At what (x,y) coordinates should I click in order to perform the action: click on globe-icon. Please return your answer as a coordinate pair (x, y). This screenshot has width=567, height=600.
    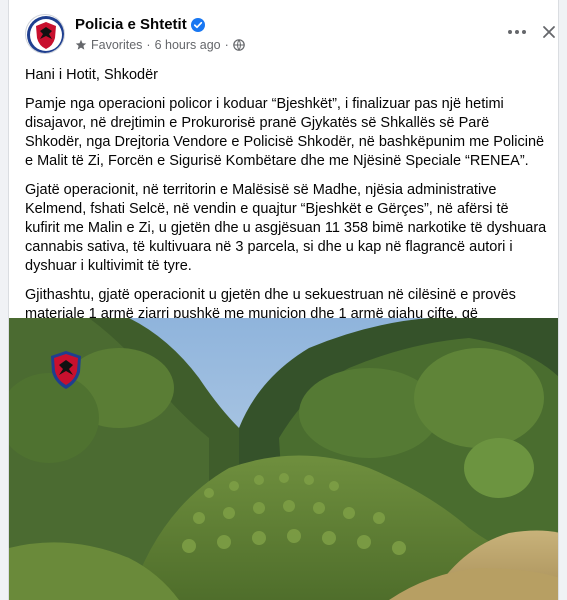
    Looking at the image, I should click on (238, 45).